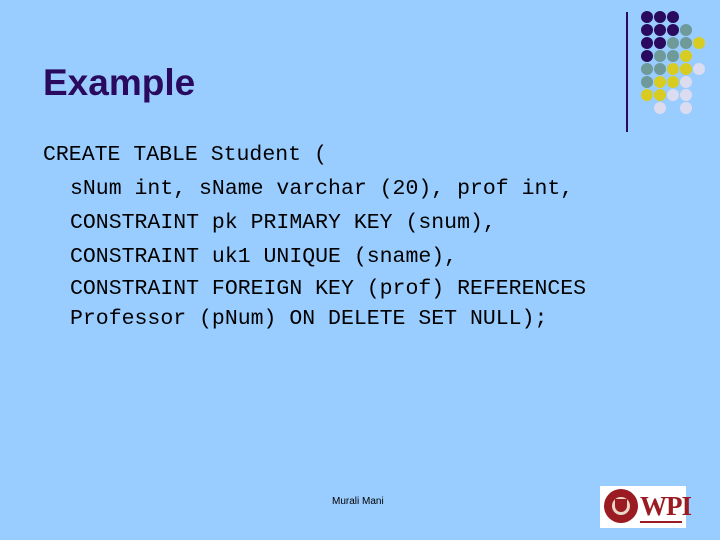  Describe the element at coordinates (283, 223) in the screenshot. I see `code-line: CONSTRAINT pk PRIMARY KEY (snum),` at that location.